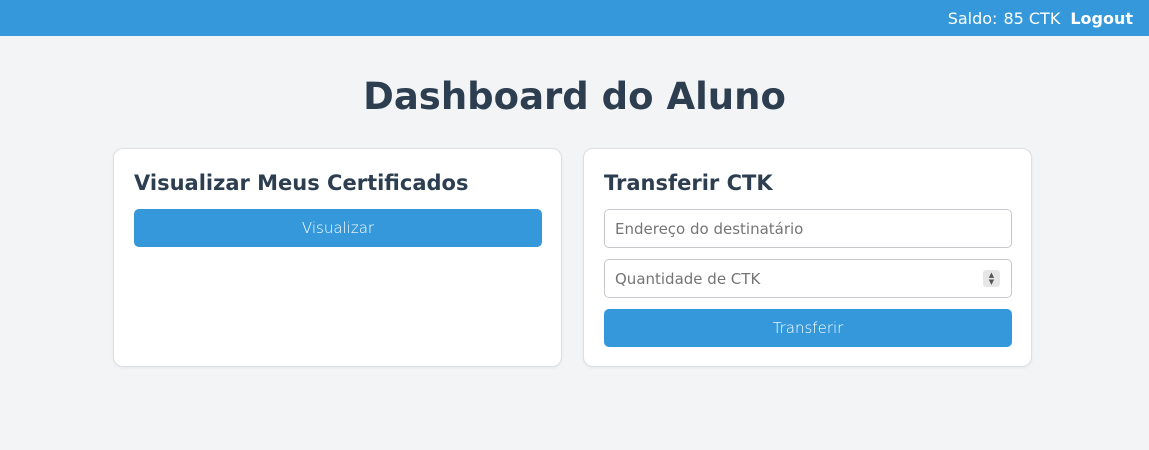 Image resolution: width=1149 pixels, height=450 pixels. I want to click on certificates-card-title: Visualizar Meus Certificados, so click(301, 183).